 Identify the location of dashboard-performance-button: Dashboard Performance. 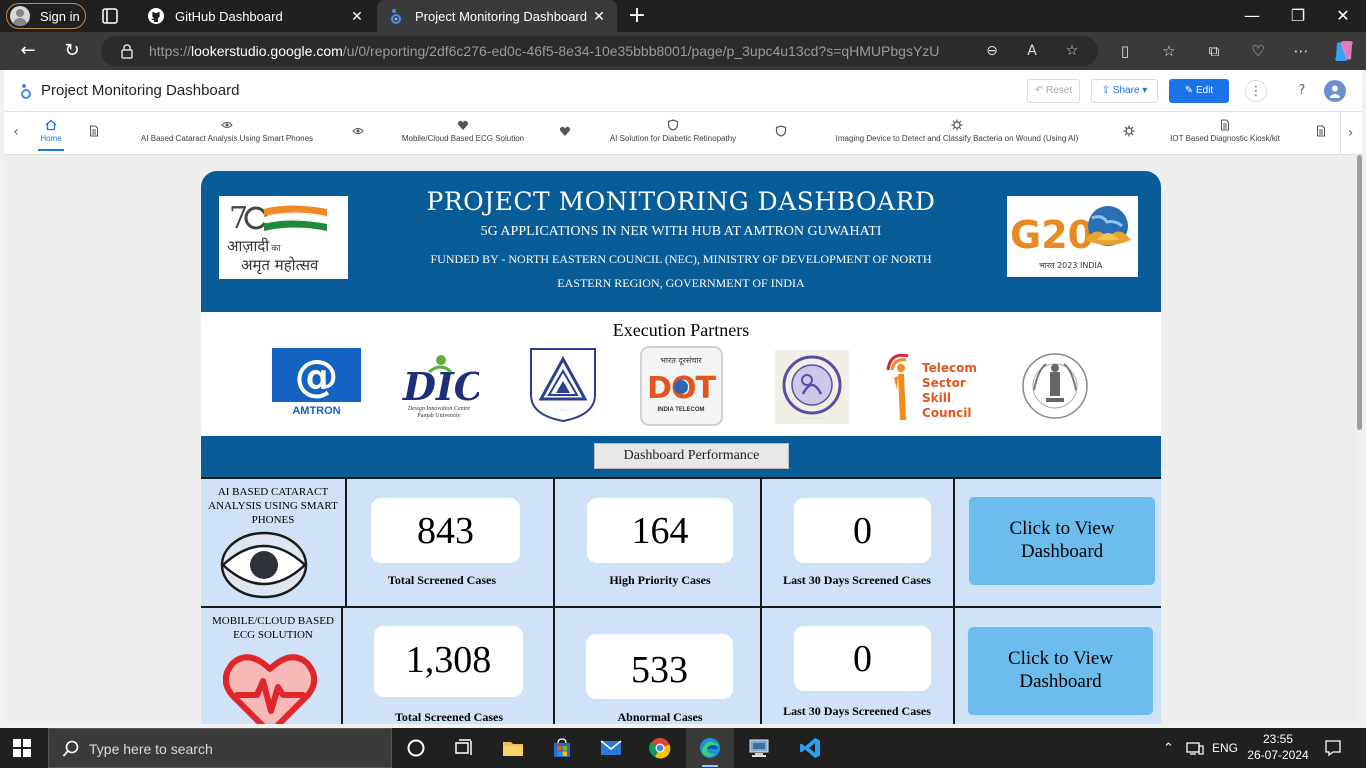
(691, 456).